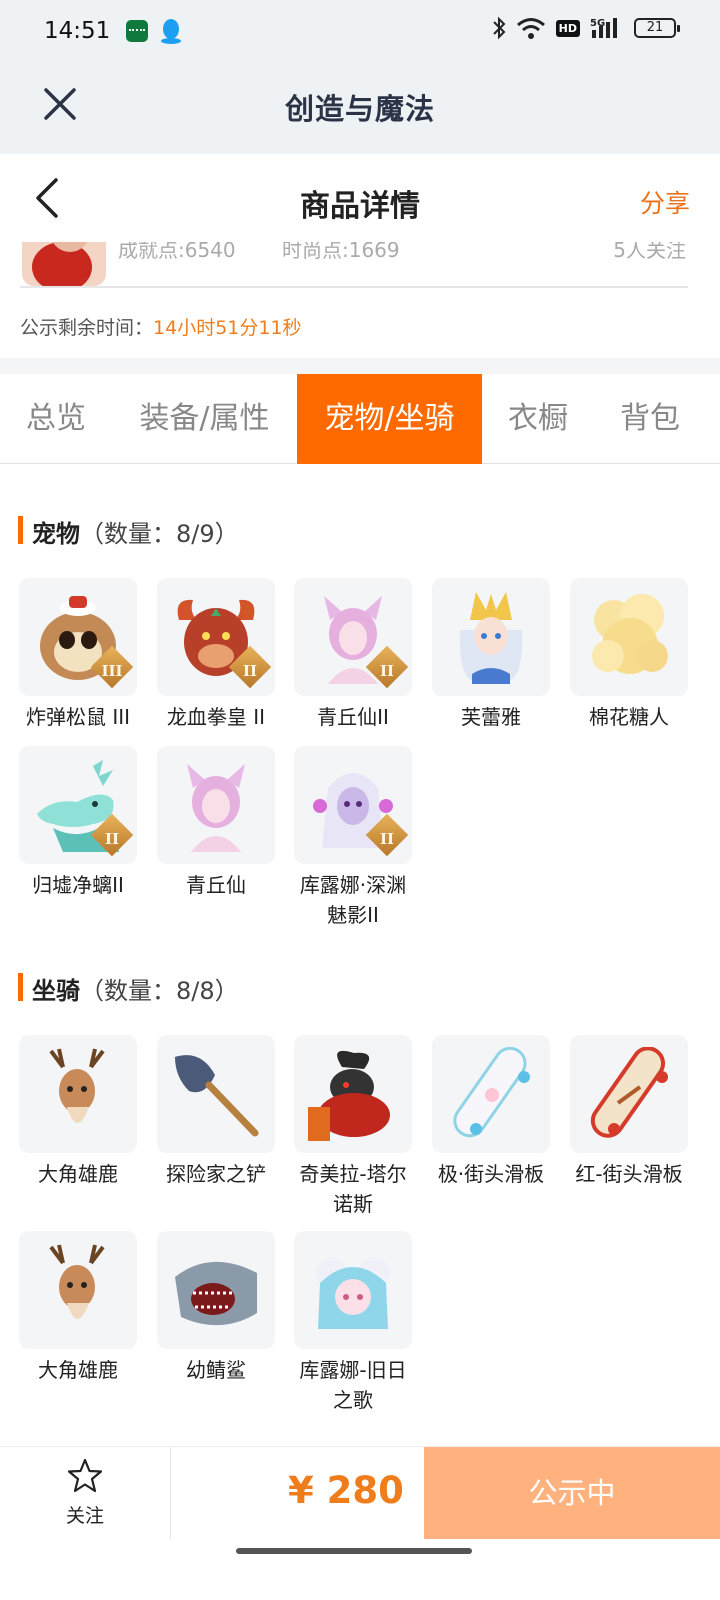  What do you see at coordinates (538, 419) in the screenshot?
I see `tab-wardrobe: 衣橱` at bounding box center [538, 419].